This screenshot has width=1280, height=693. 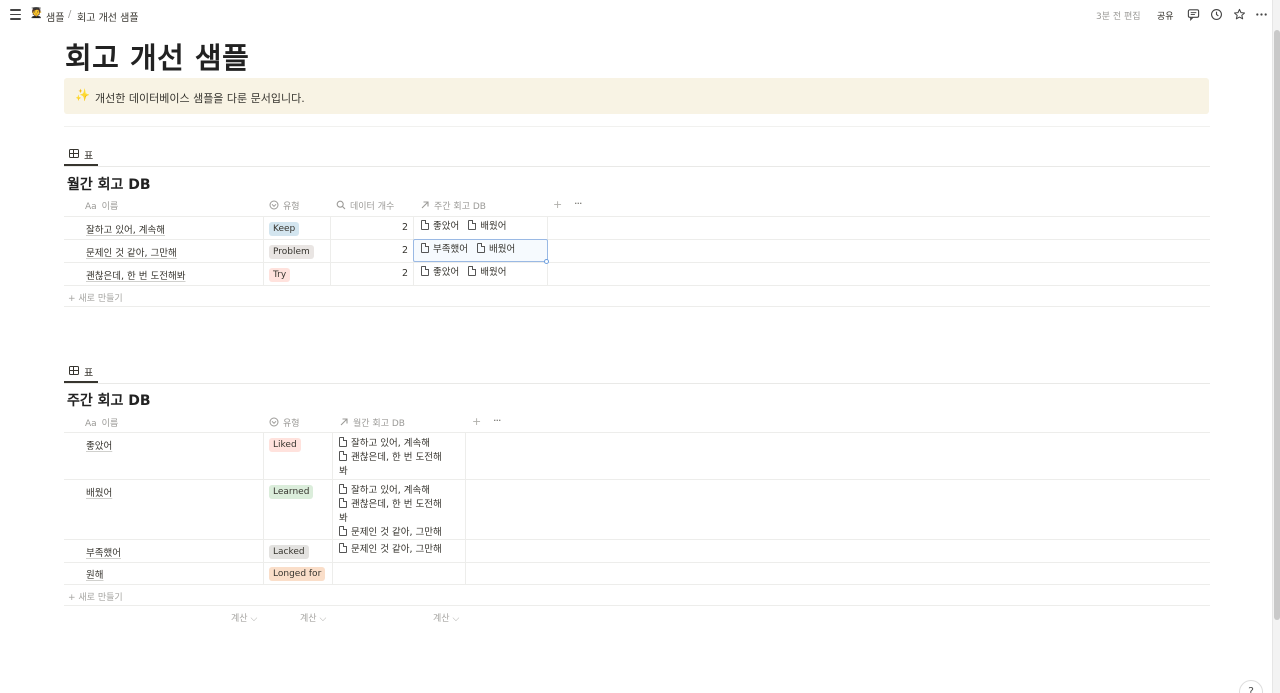 I want to click on type-tag: Try, so click(x=280, y=275).